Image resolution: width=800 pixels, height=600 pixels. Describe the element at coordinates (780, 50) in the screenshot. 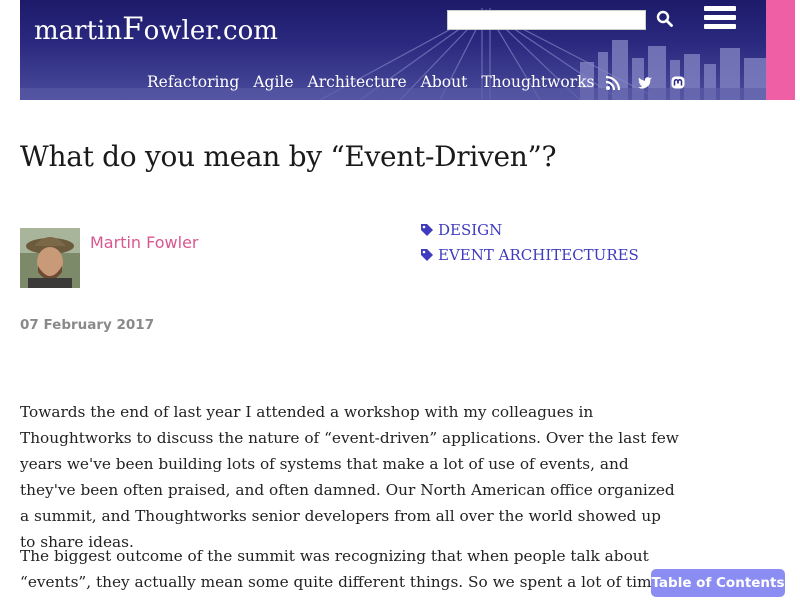

I see `accent-strip` at that location.